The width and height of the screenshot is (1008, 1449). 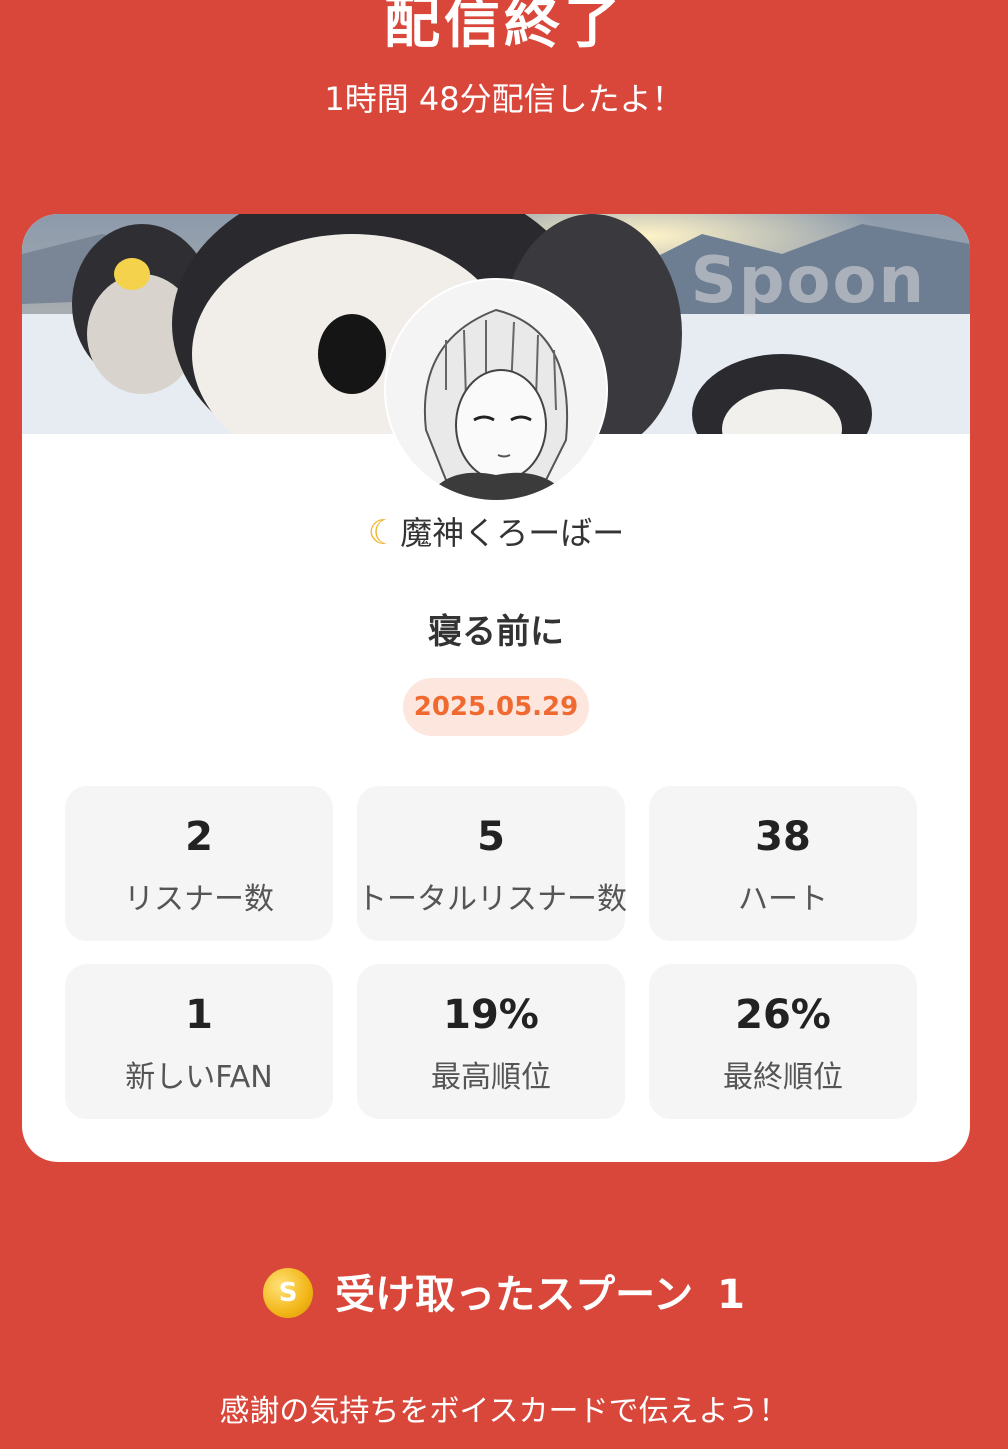 I want to click on received-spoons: S 受け取ったスプーン 1, so click(x=504, y=1292).